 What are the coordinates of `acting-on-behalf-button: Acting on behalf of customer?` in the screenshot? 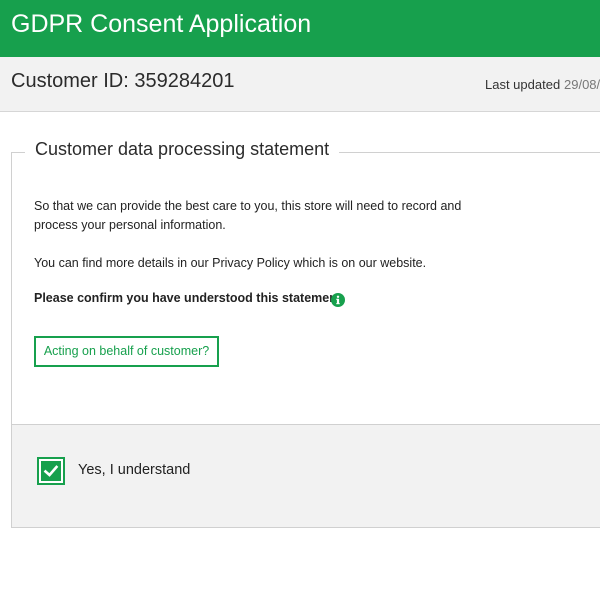 It's located at (126, 351).